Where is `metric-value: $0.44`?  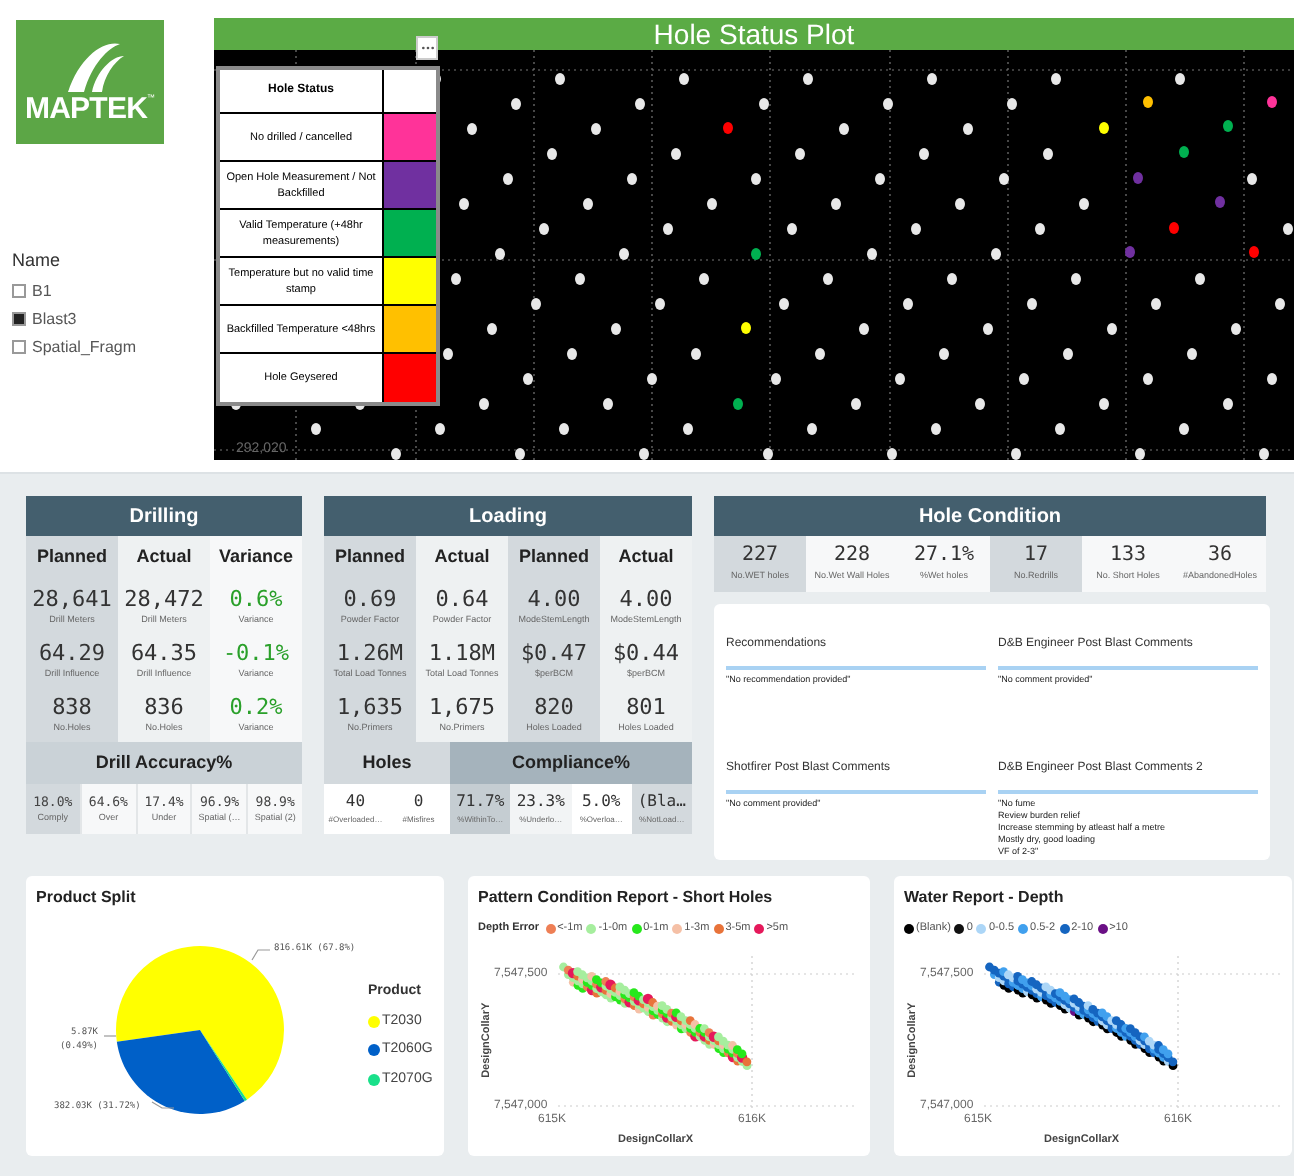 metric-value: $0.44 is located at coordinates (646, 653).